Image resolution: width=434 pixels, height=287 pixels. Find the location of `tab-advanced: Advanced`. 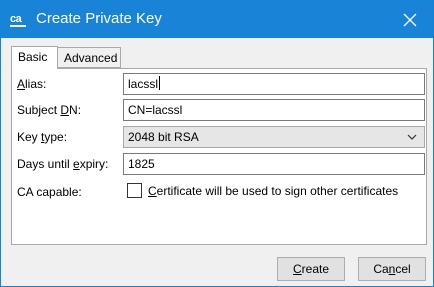

tab-advanced: Advanced is located at coordinates (89, 57).